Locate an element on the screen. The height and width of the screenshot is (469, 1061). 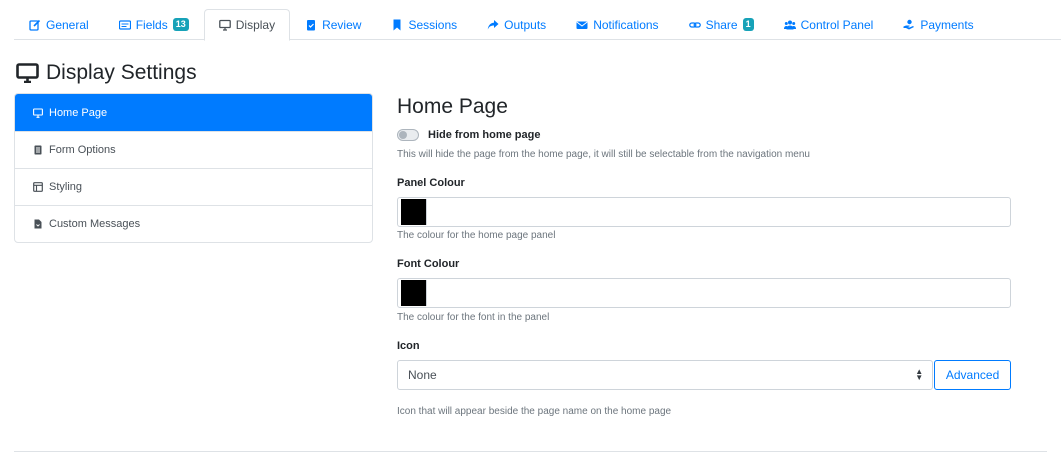
section-title: Home Page is located at coordinates (452, 106).